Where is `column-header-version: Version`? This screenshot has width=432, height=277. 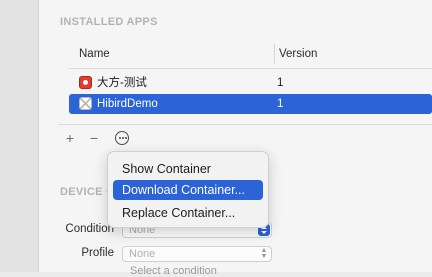
column-header-version: Version is located at coordinates (298, 54).